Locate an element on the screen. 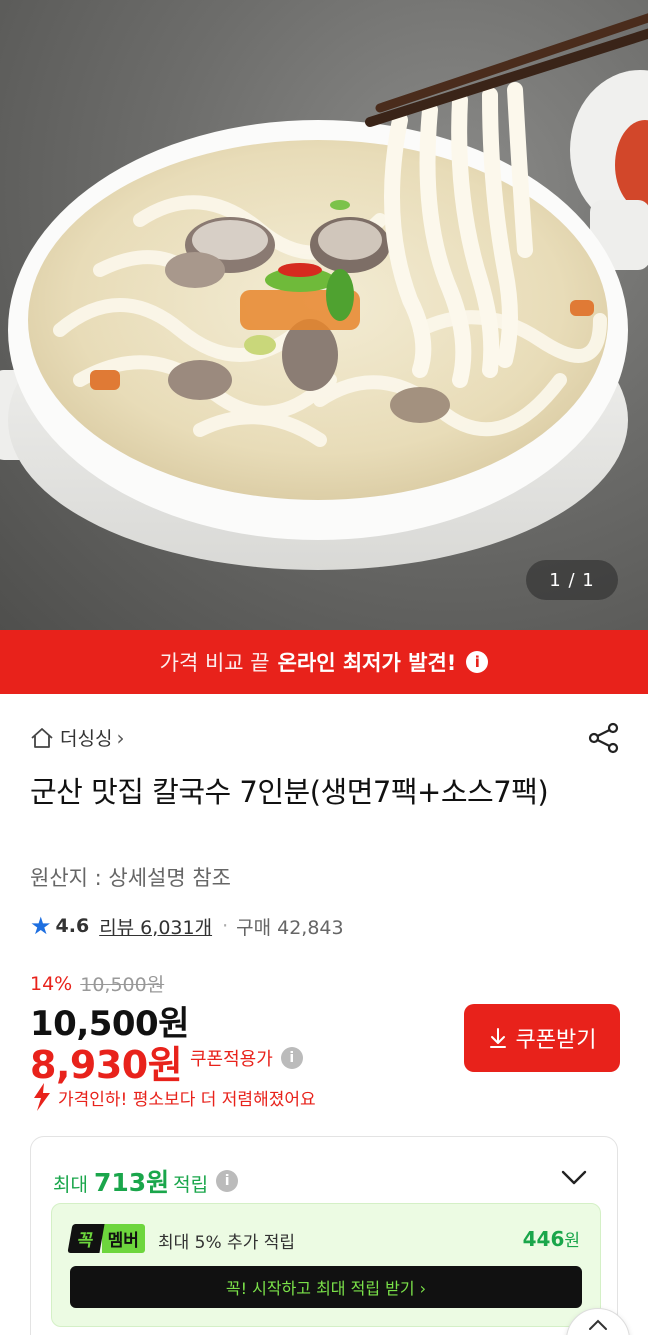 The image size is (648, 1335). get-coupon-label: 쿠폰받기 is located at coordinates (556, 1040).